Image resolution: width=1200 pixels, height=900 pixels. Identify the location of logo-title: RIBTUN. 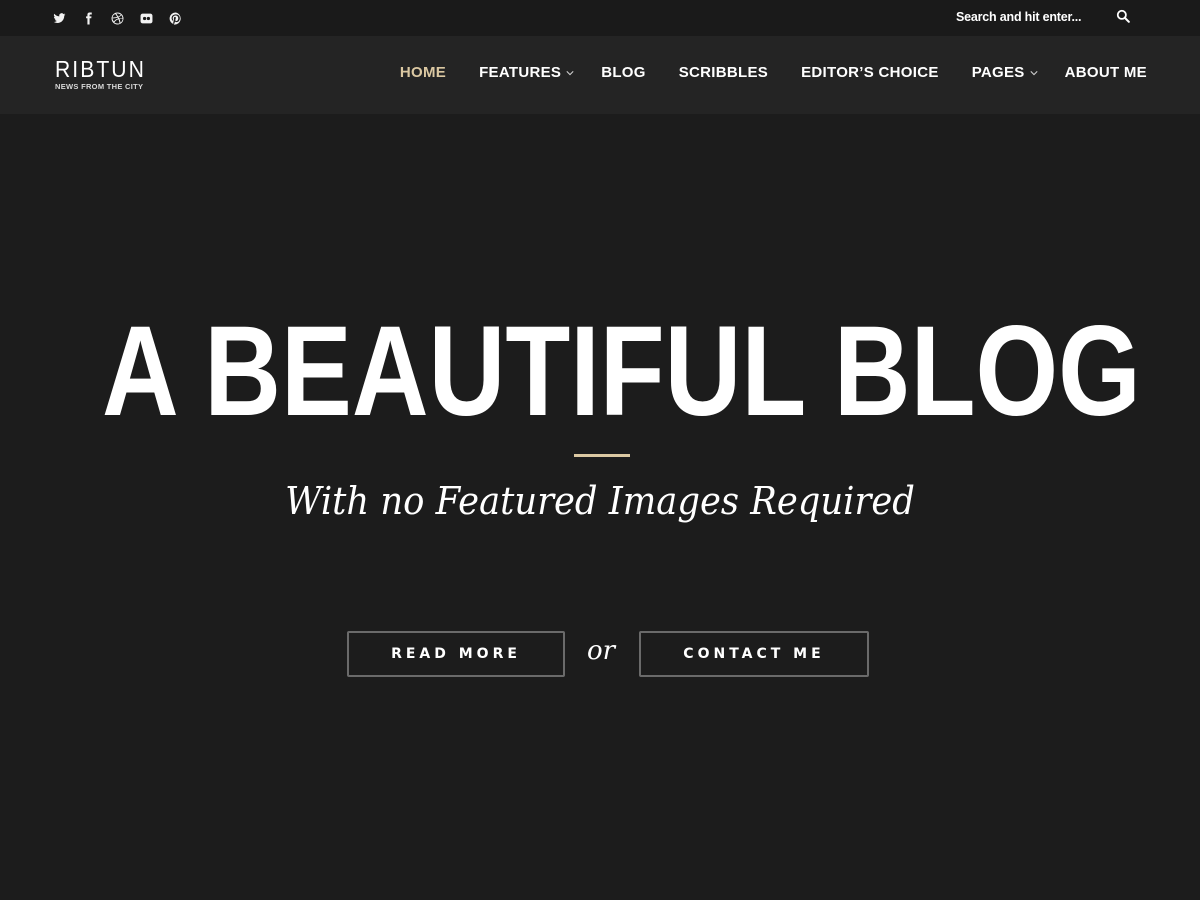
(100, 69).